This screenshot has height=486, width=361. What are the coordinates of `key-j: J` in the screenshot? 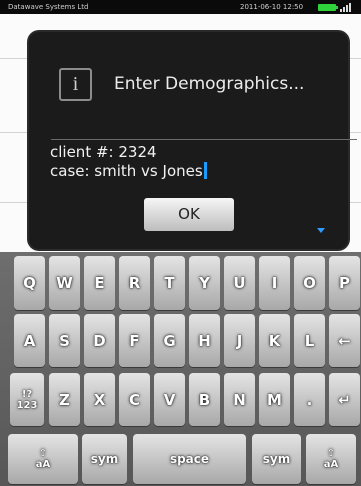 It's located at (239, 340).